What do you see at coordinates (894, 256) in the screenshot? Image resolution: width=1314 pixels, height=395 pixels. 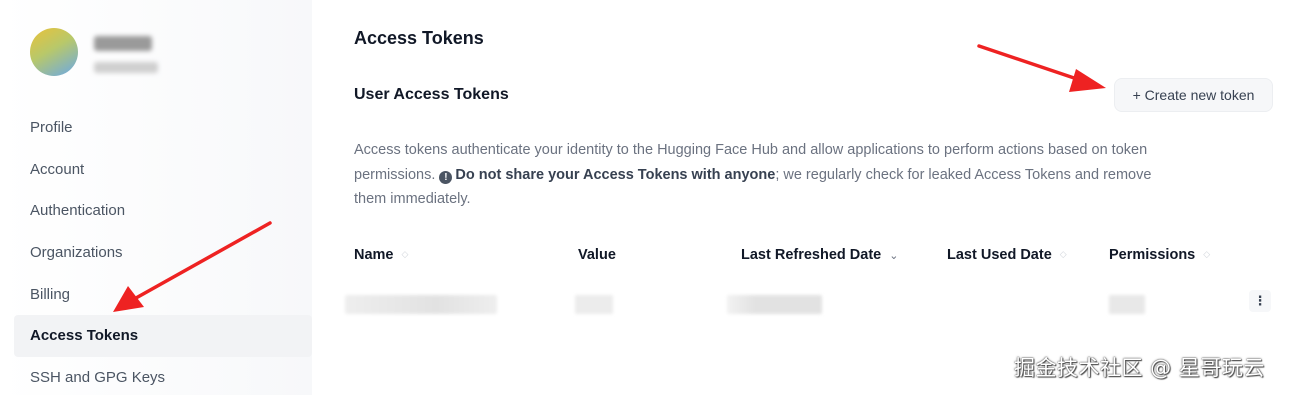 I see `sort-desc-icon: ⌄` at bounding box center [894, 256].